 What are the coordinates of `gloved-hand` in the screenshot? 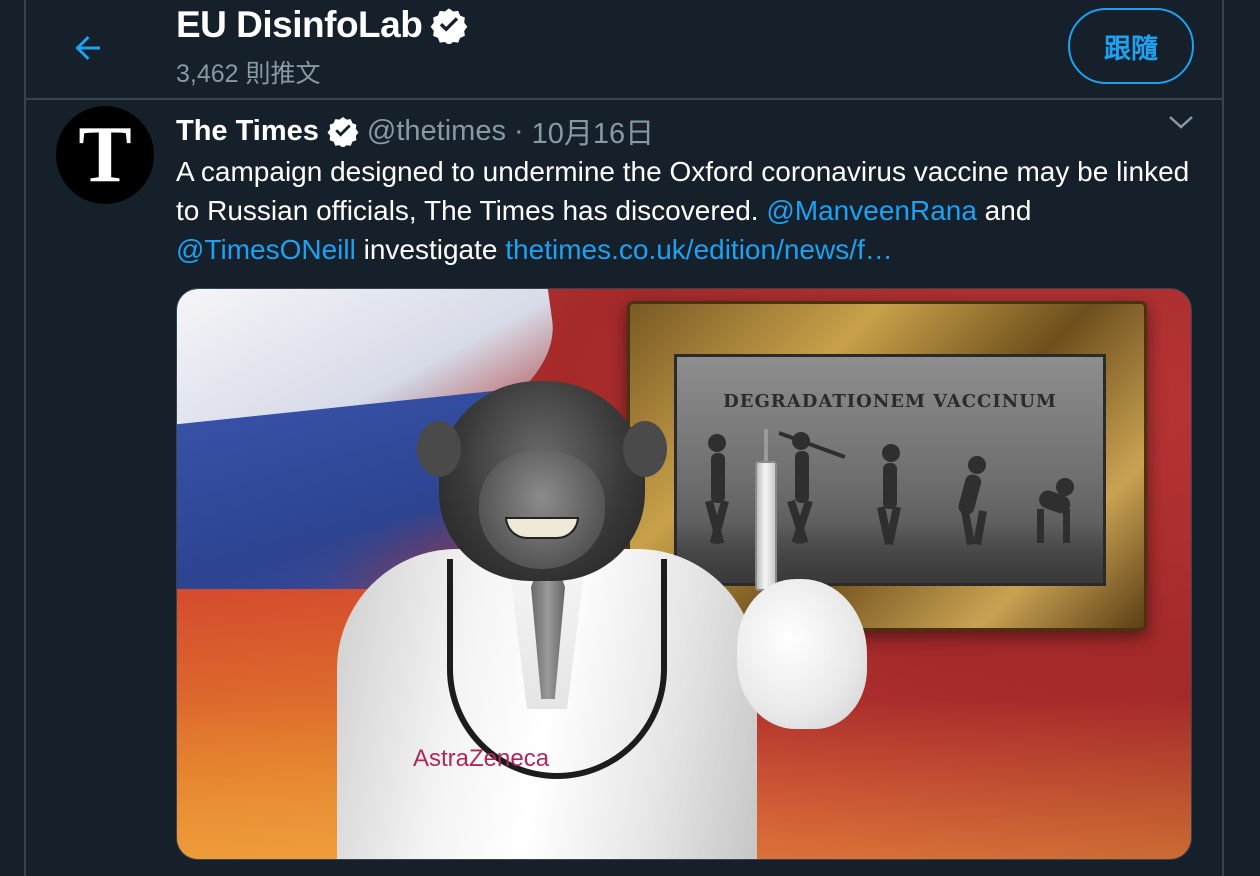 It's located at (802, 654).